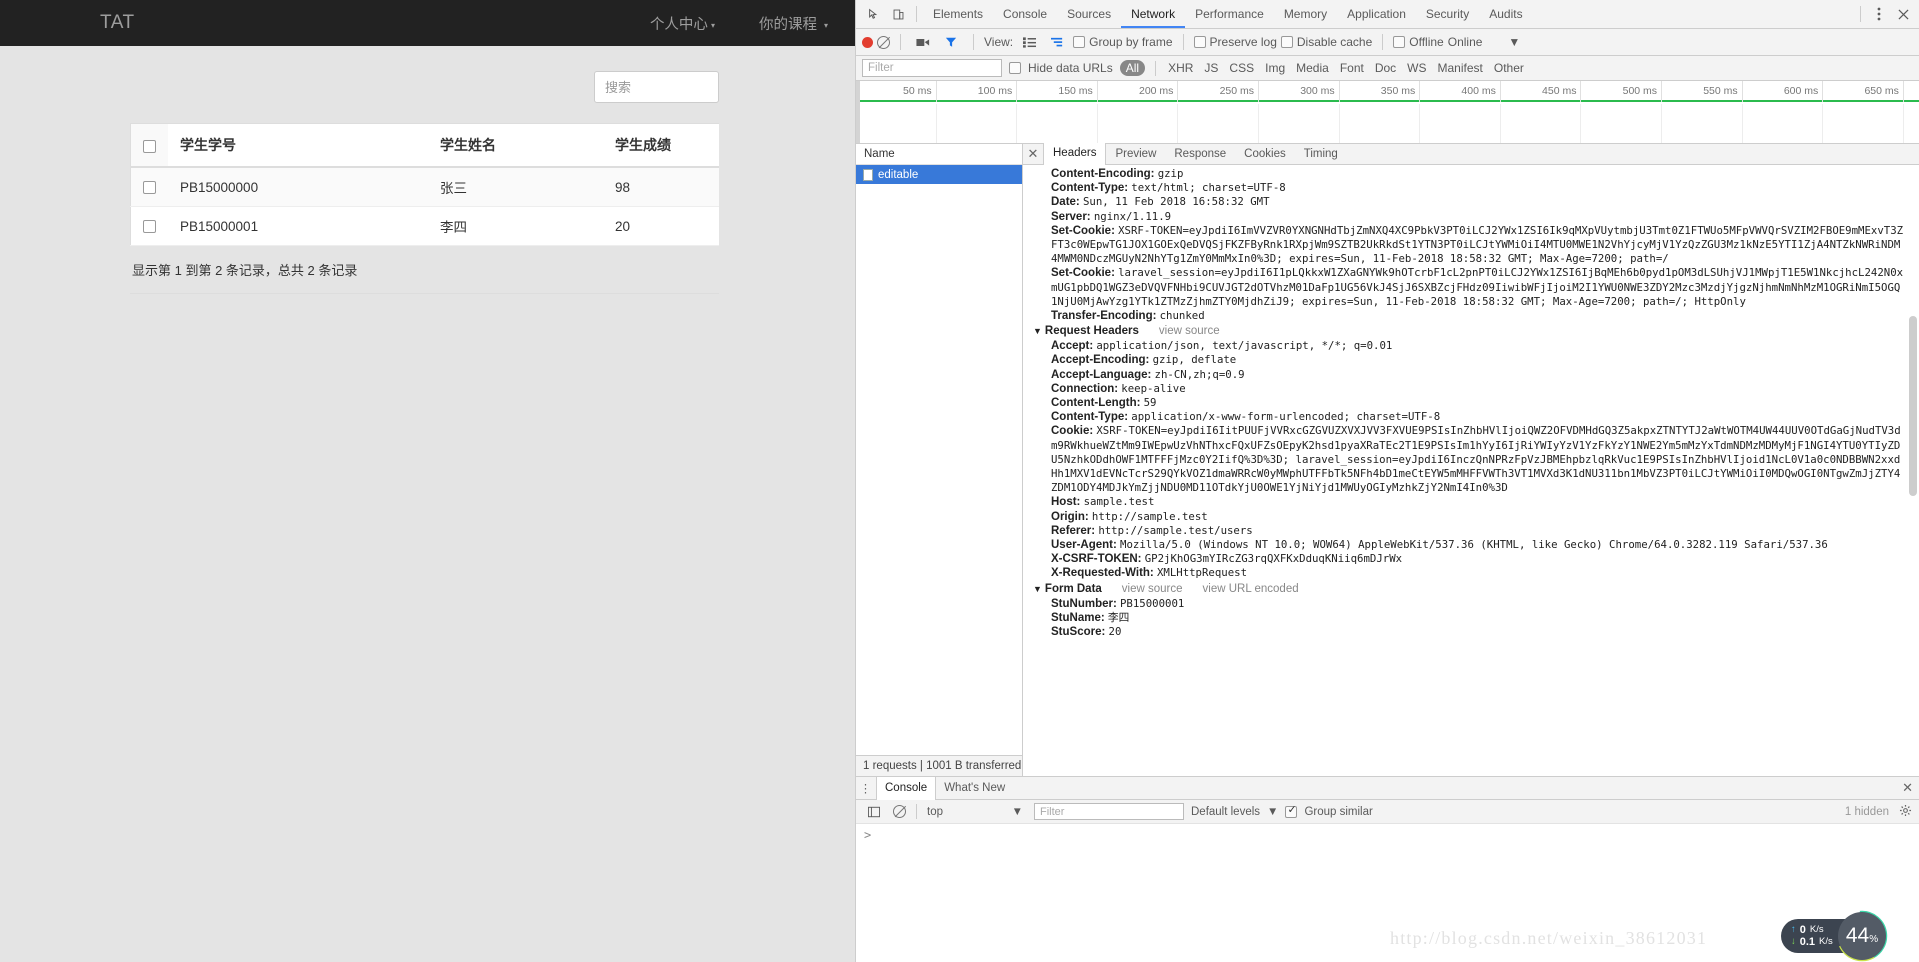 This screenshot has height=962, width=1919. What do you see at coordinates (1476, 589) in the screenshot?
I see `header-section-title: ▼ Form Data view source view URL encoded` at bounding box center [1476, 589].